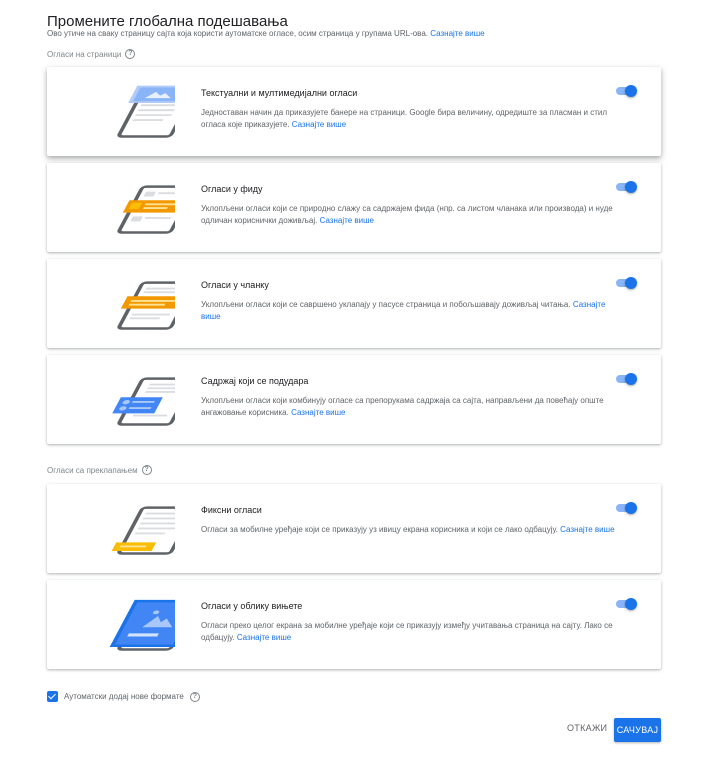 This screenshot has width=703, height=762. Describe the element at coordinates (146, 209) in the screenshot. I see `phone-feed-illustration-icon` at that location.